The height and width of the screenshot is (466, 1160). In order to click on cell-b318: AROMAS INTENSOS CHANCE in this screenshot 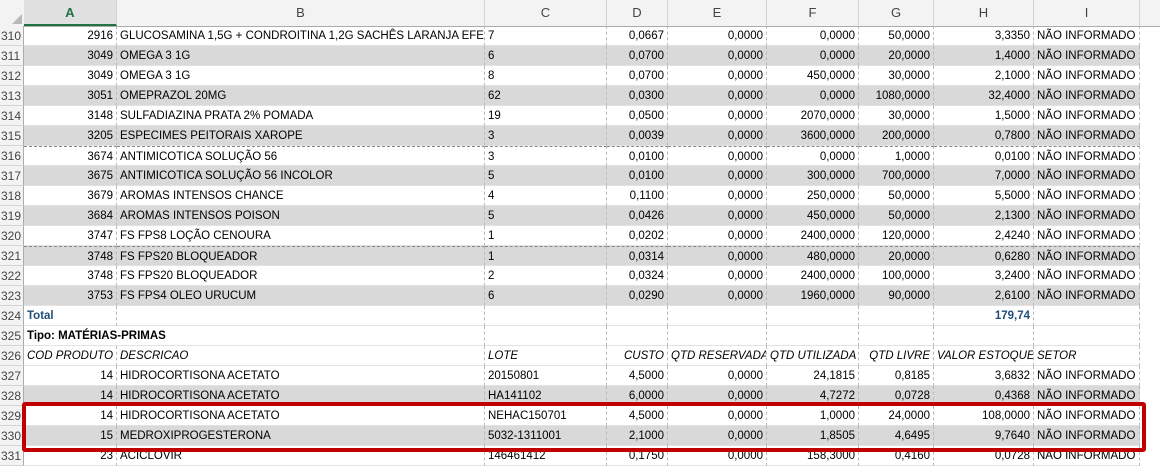, I will do `click(301, 196)`.